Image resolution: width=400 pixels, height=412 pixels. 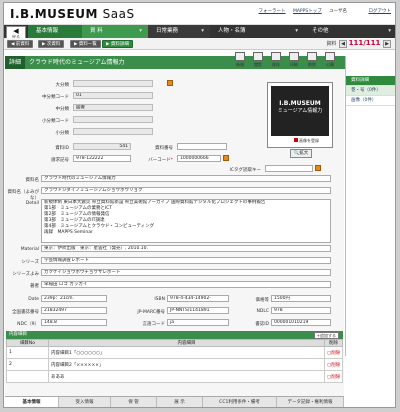 I want to click on new-tool-button: 新規, so click(x=240, y=61).